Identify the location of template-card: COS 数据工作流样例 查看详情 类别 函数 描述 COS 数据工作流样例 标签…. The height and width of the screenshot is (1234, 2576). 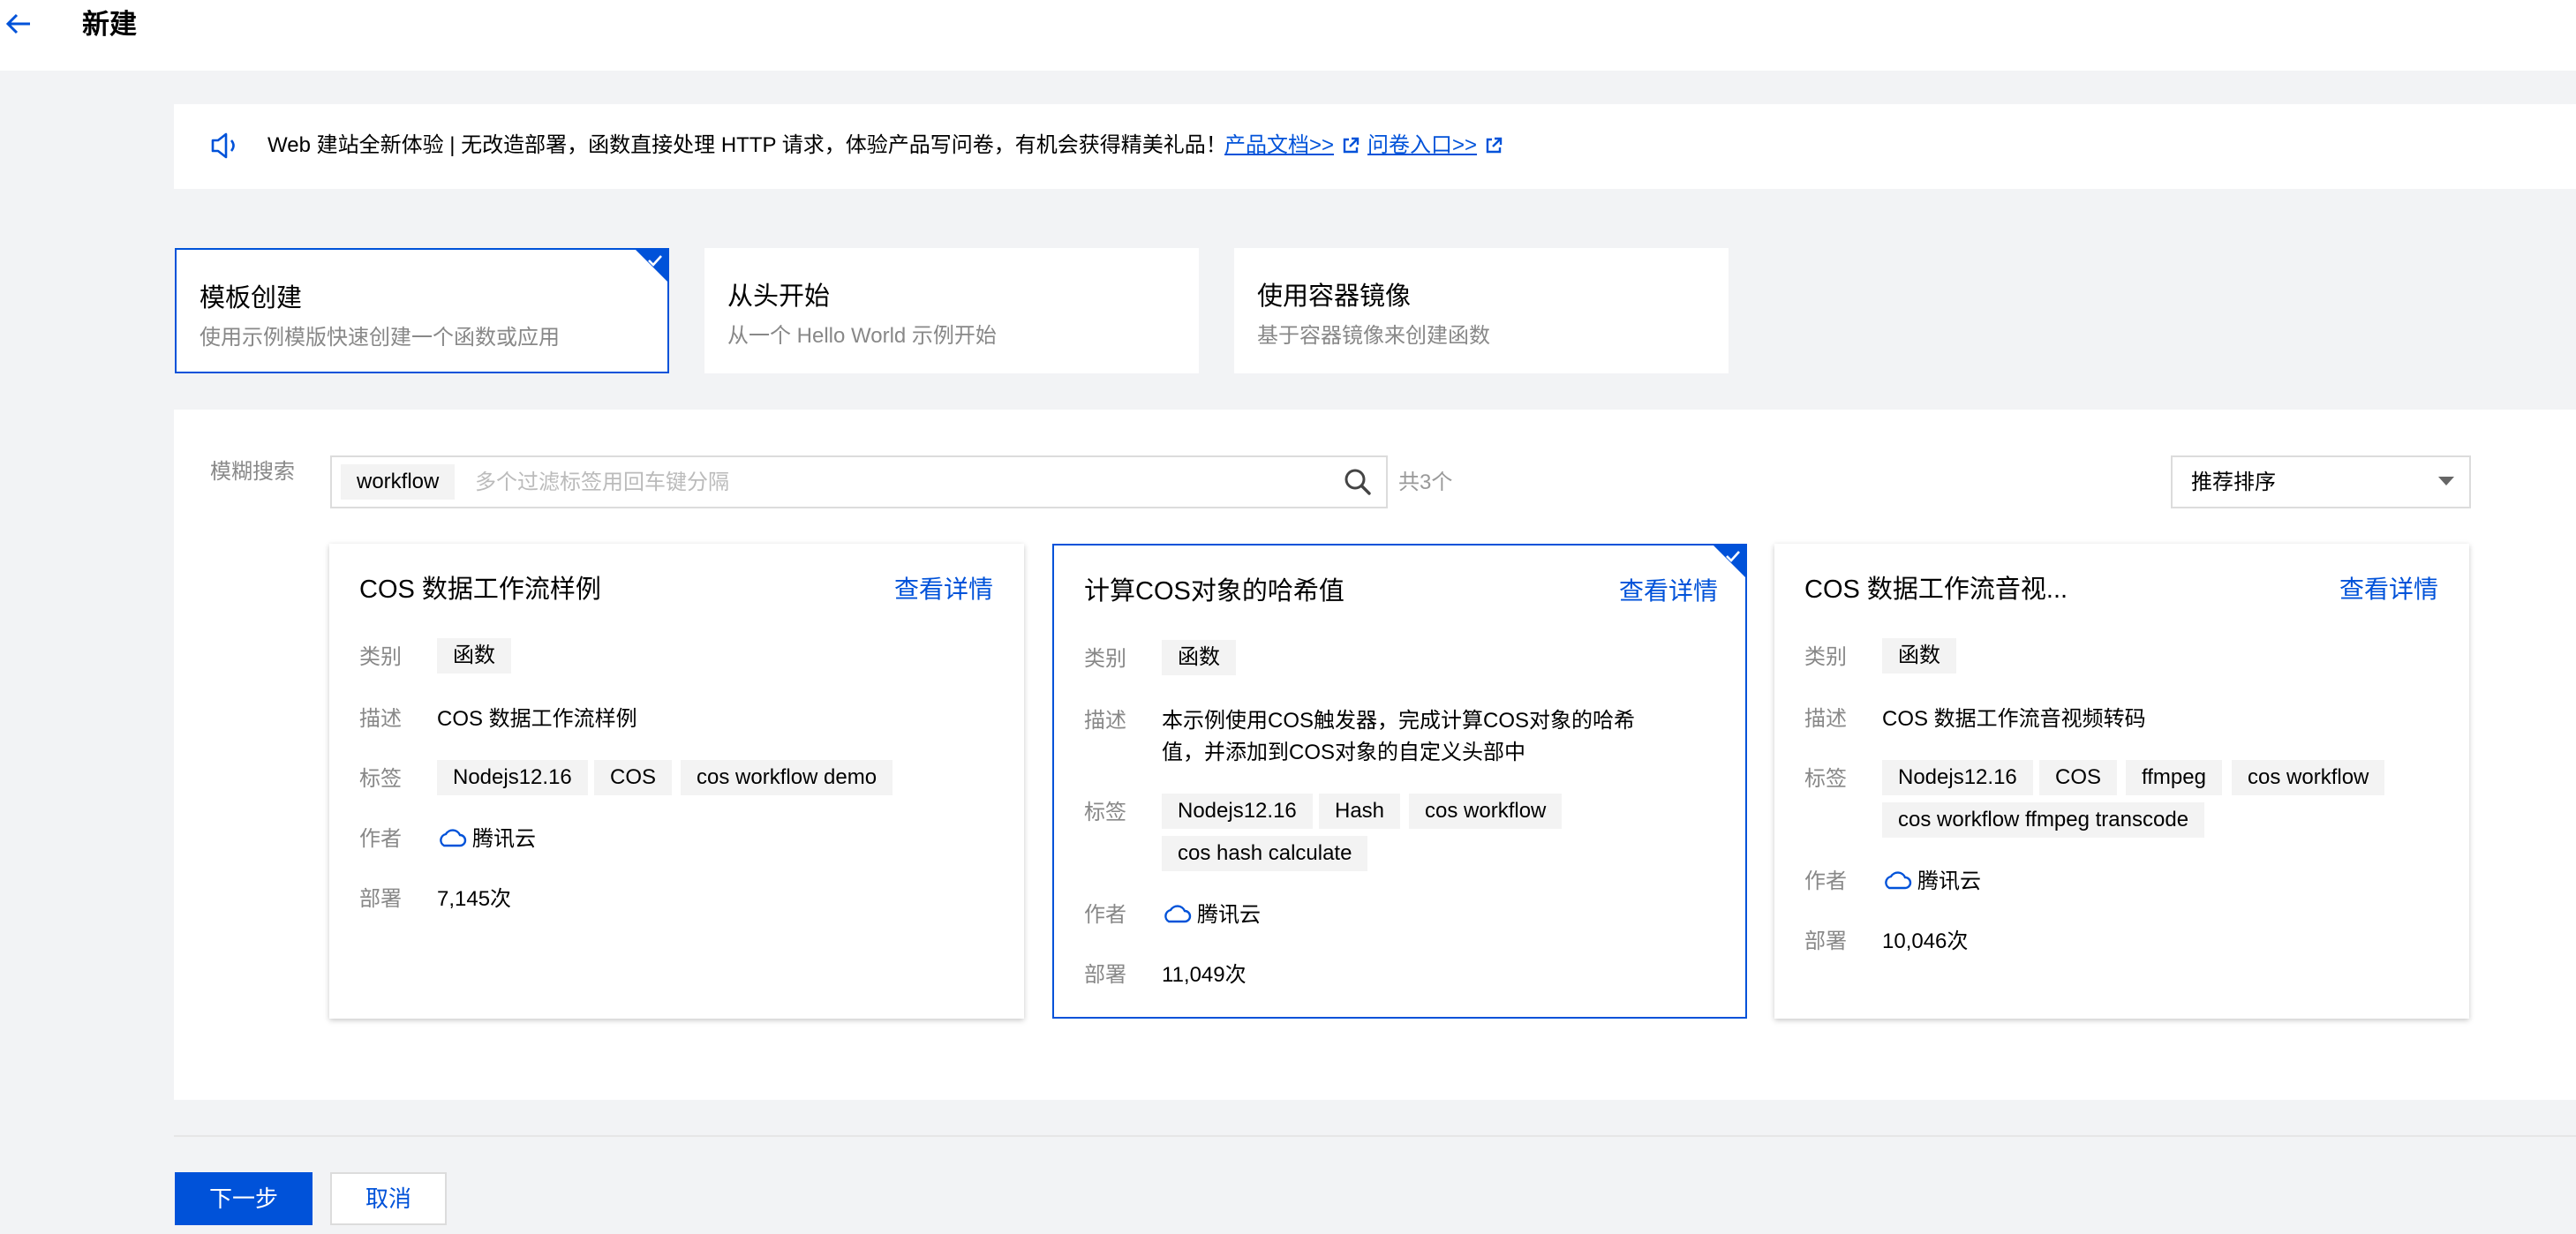
(677, 781).